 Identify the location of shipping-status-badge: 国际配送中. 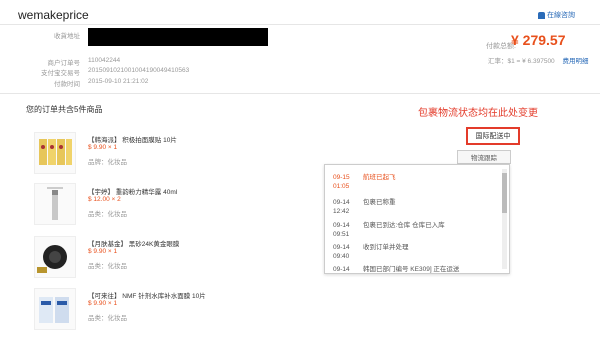
(493, 136).